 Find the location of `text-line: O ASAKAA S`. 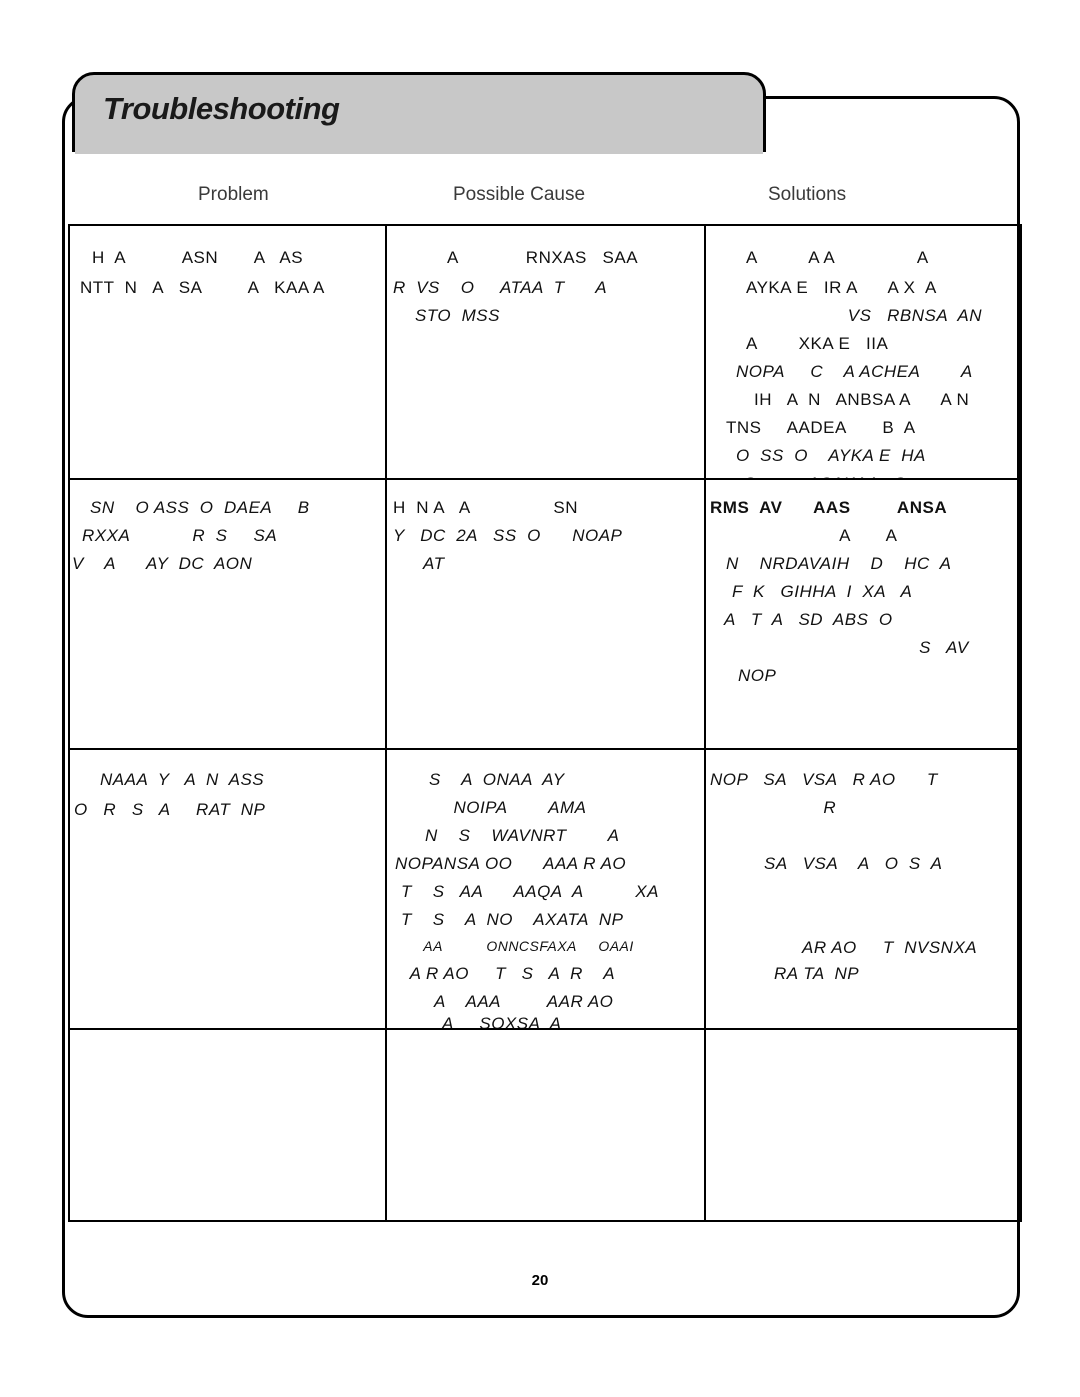

text-line: O ASAKAA S is located at coordinates (825, 476).